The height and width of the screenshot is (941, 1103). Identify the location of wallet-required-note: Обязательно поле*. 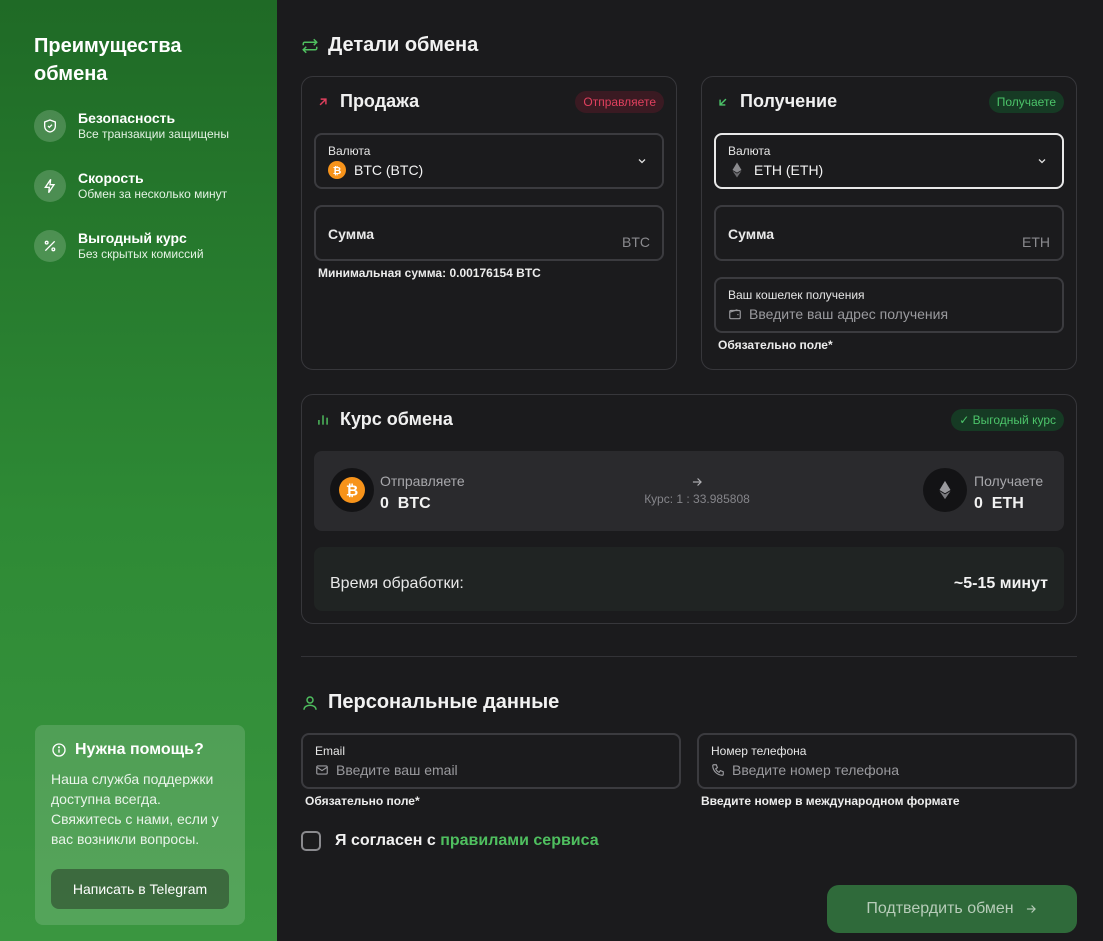
(775, 345).